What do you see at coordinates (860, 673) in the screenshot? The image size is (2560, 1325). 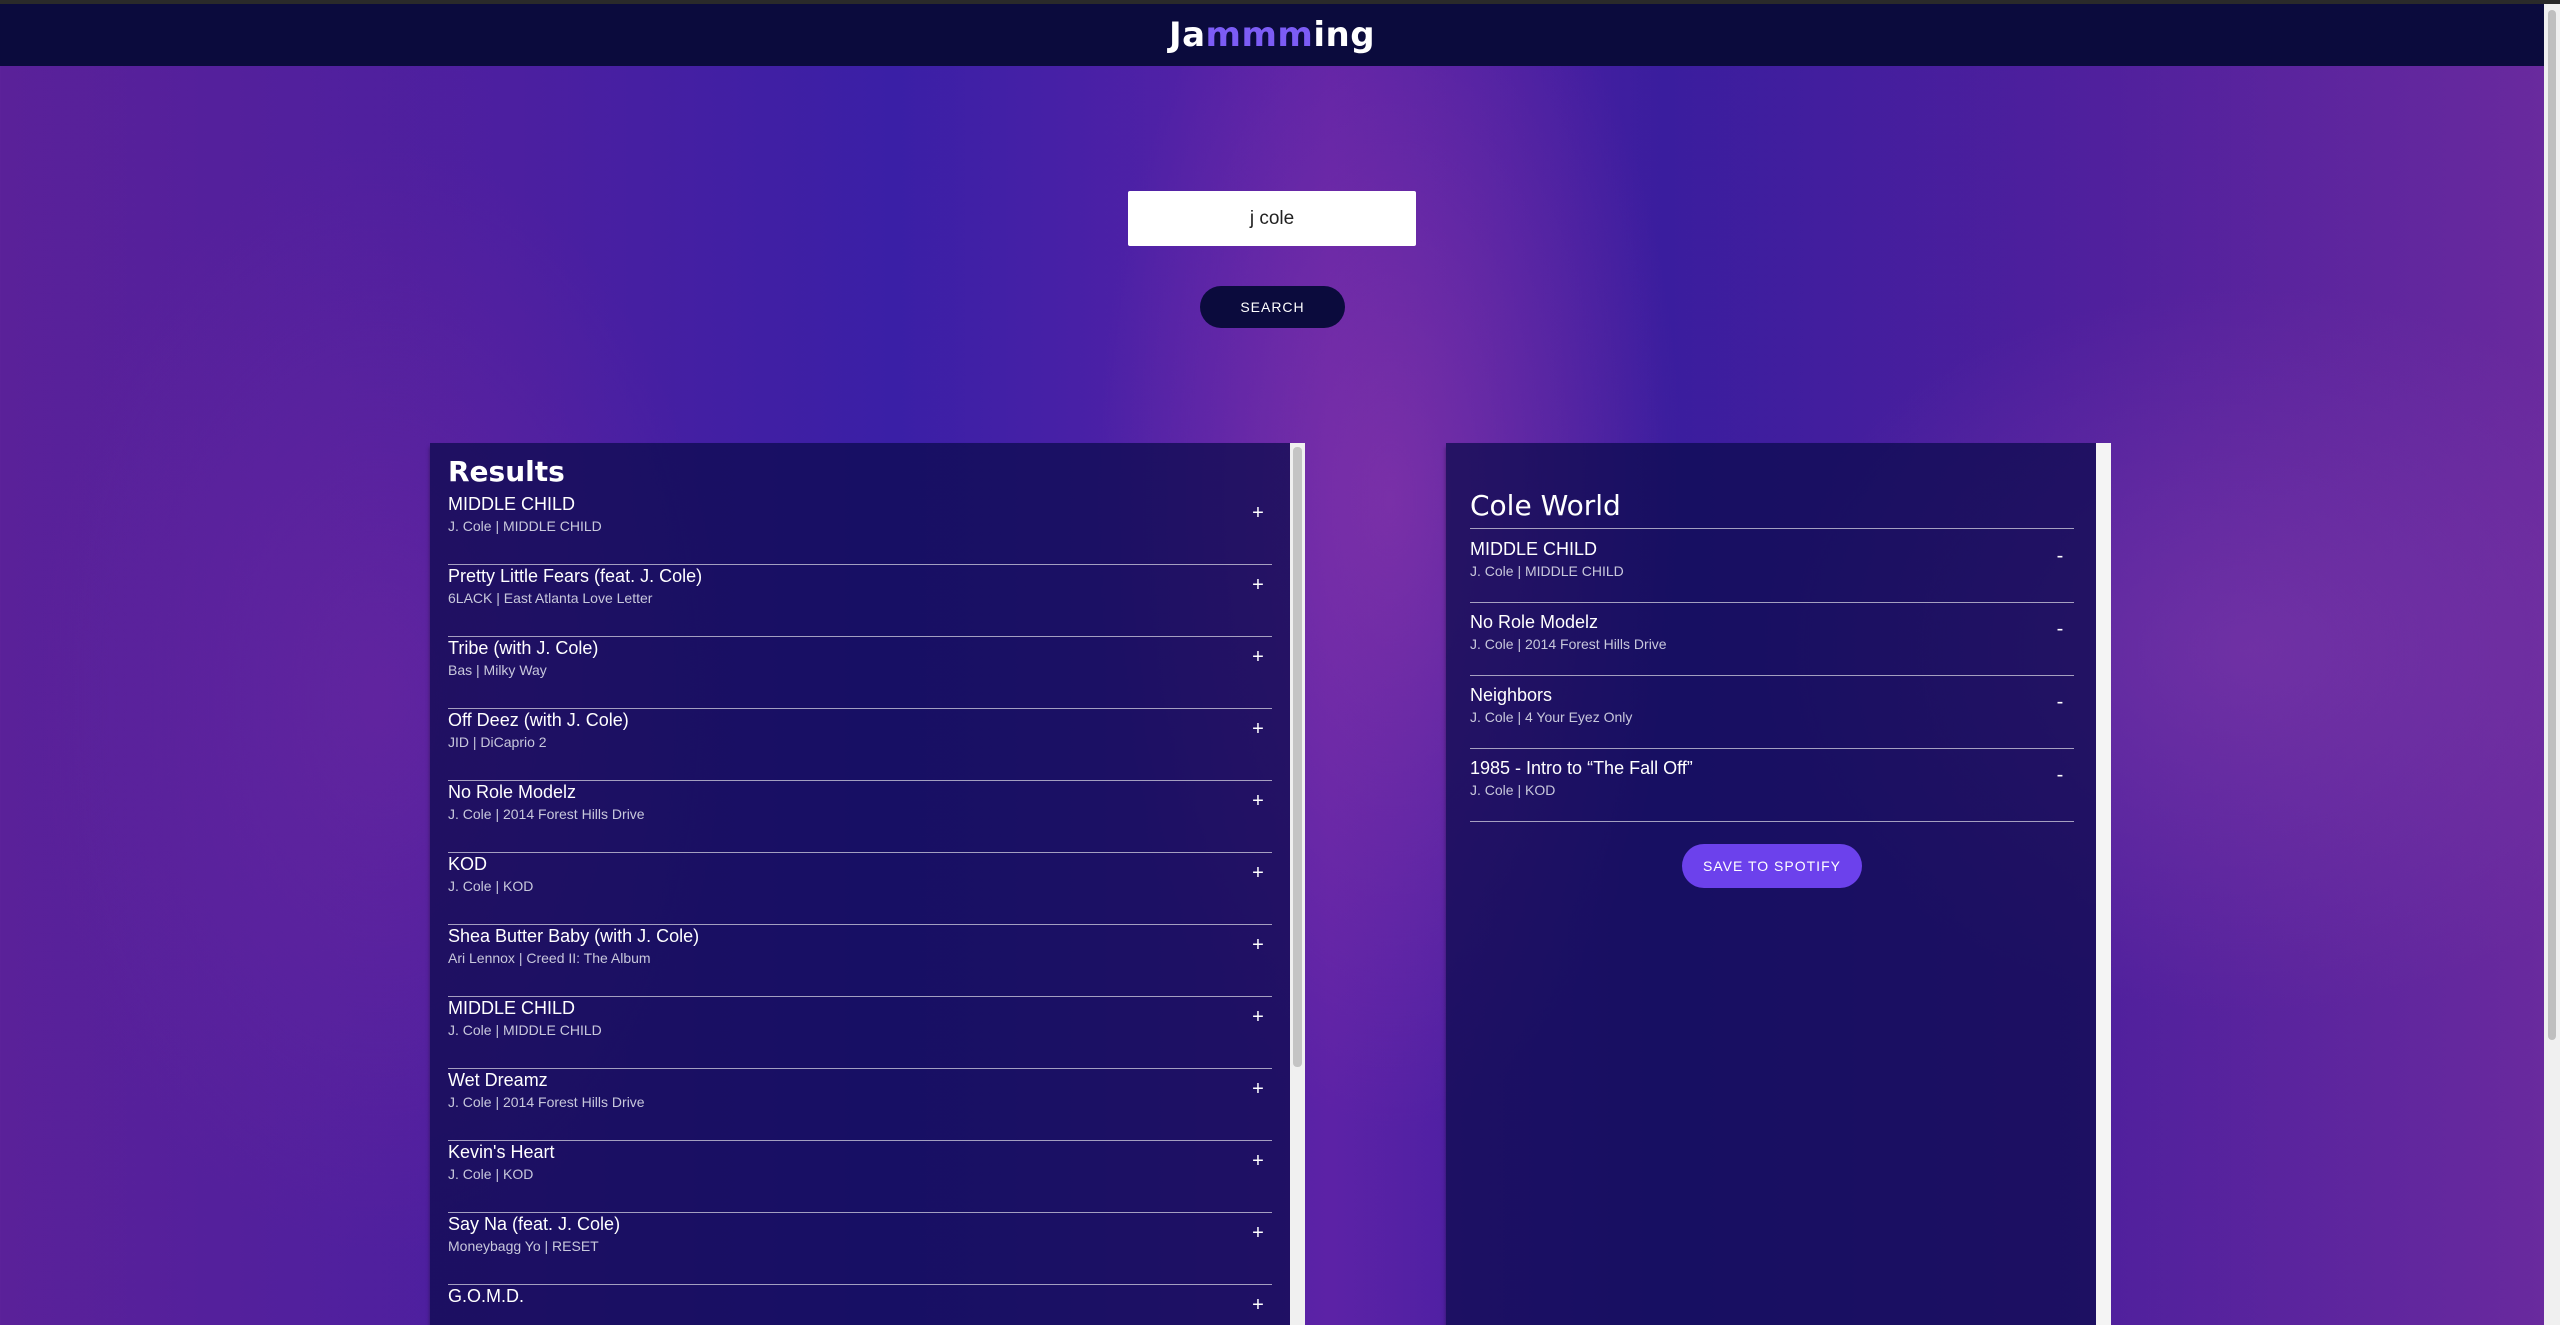 I see `track-row: Tribe (with J. Cole) Bas | Milky Way +` at bounding box center [860, 673].